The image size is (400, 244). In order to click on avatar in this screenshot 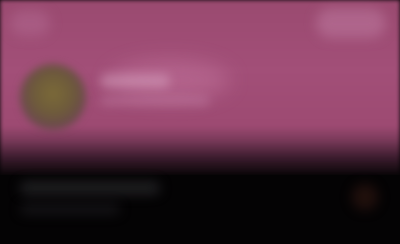, I will do `click(53, 97)`.